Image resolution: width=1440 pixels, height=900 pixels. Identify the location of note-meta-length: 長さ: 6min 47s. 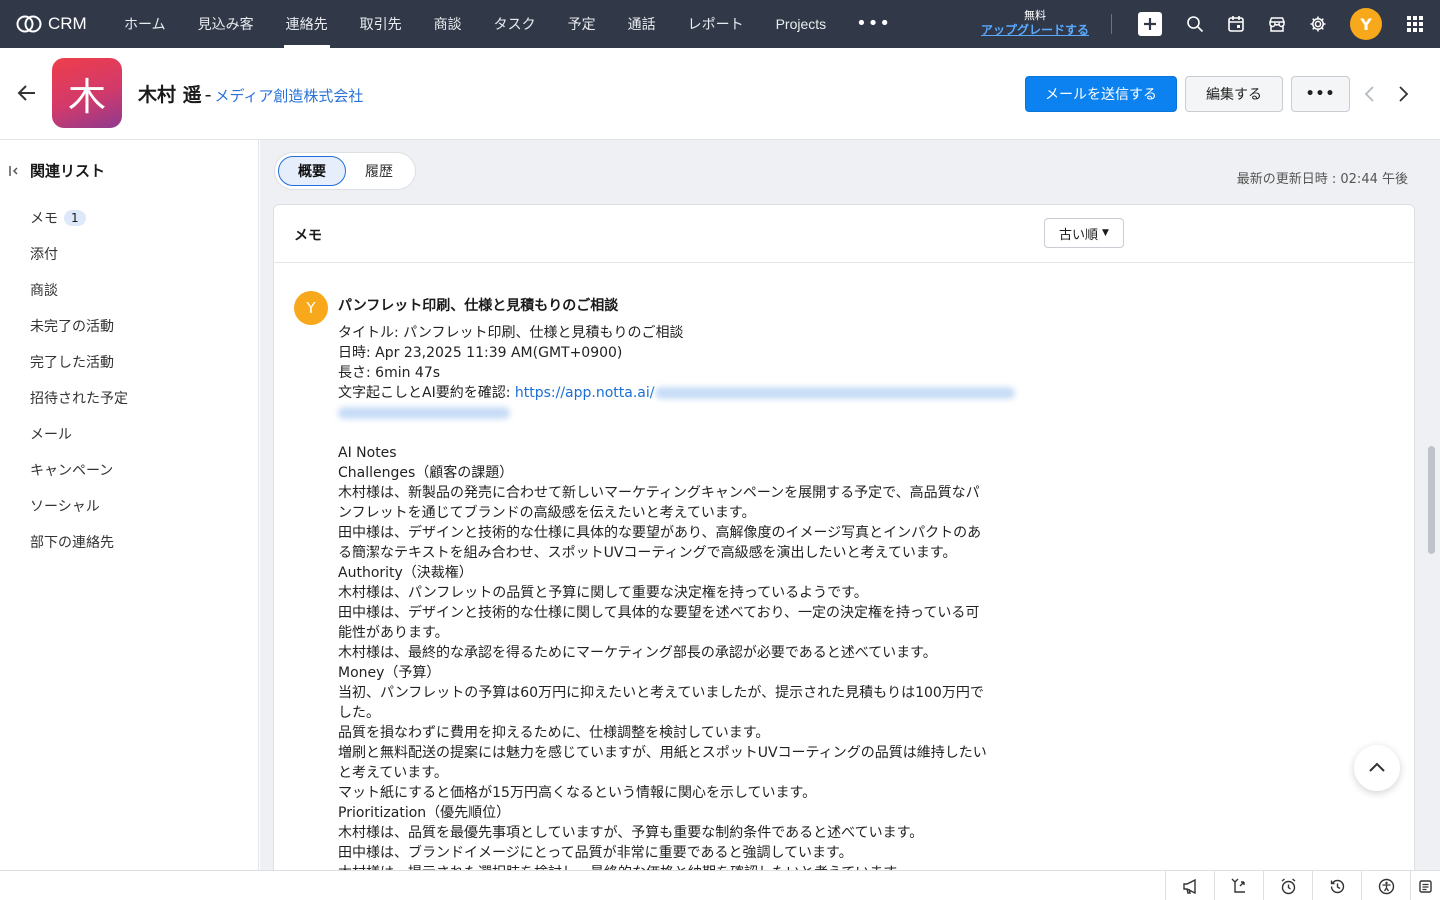
(389, 373).